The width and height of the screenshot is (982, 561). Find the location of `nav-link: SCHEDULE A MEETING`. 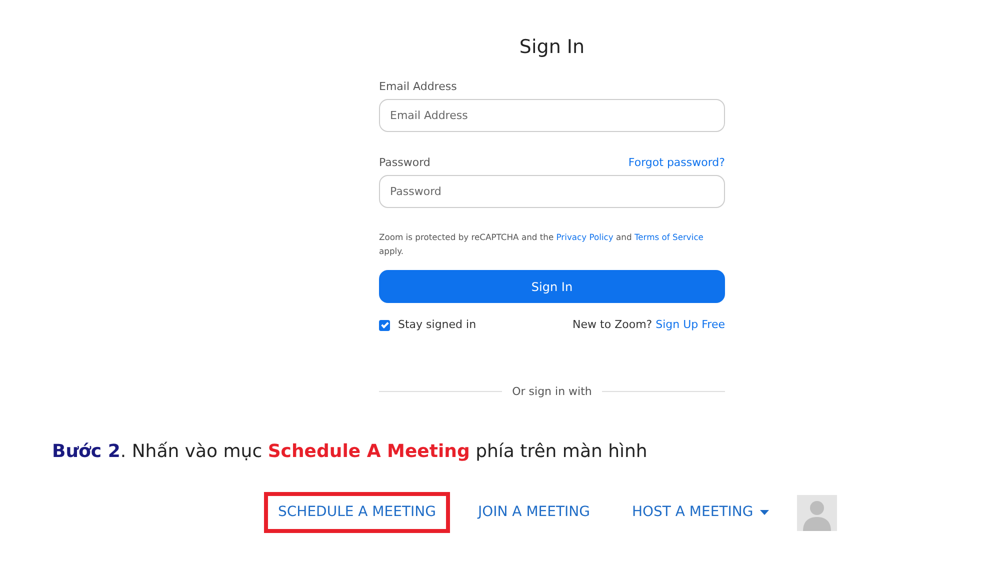

nav-link: SCHEDULE A MEETING is located at coordinates (357, 512).